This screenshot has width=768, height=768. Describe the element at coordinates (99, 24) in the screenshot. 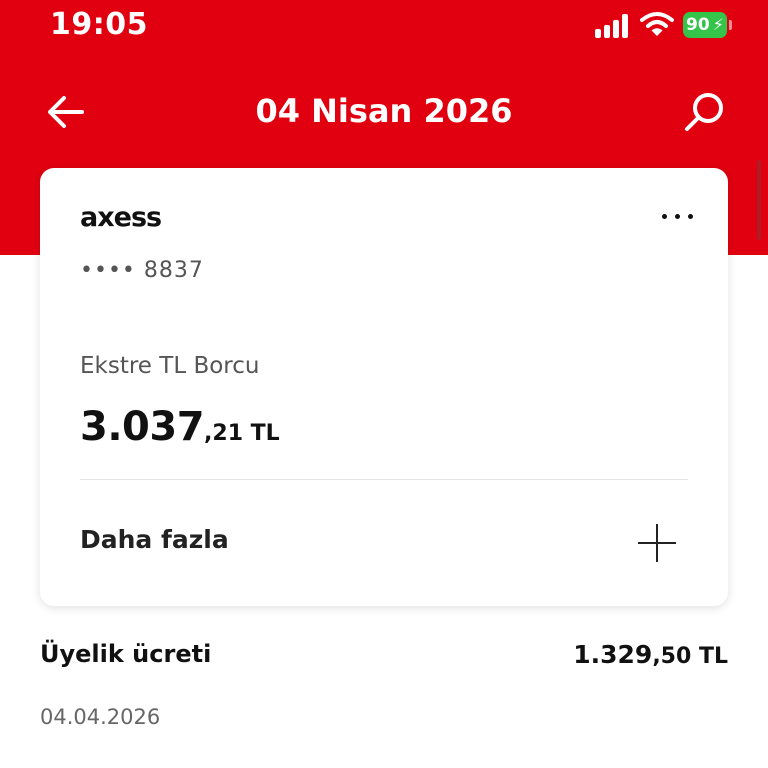

I see `status-time: 19:05` at that location.